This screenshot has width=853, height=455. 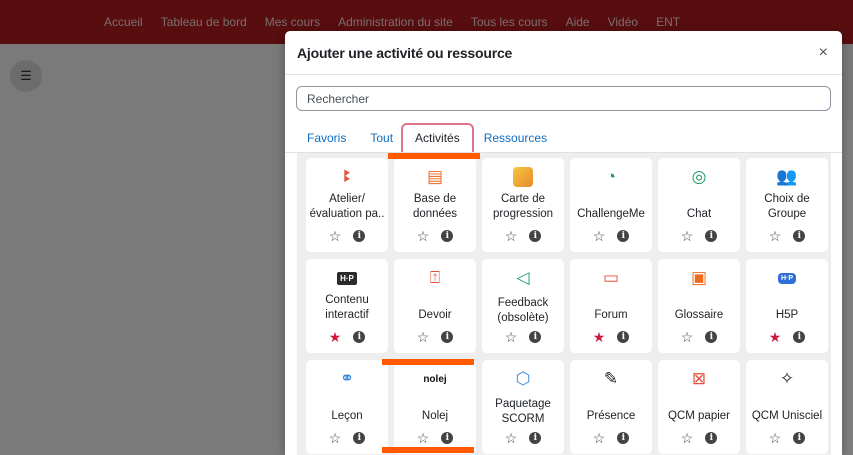 I want to click on tile-label: Contenu interactif, so click(x=347, y=307).